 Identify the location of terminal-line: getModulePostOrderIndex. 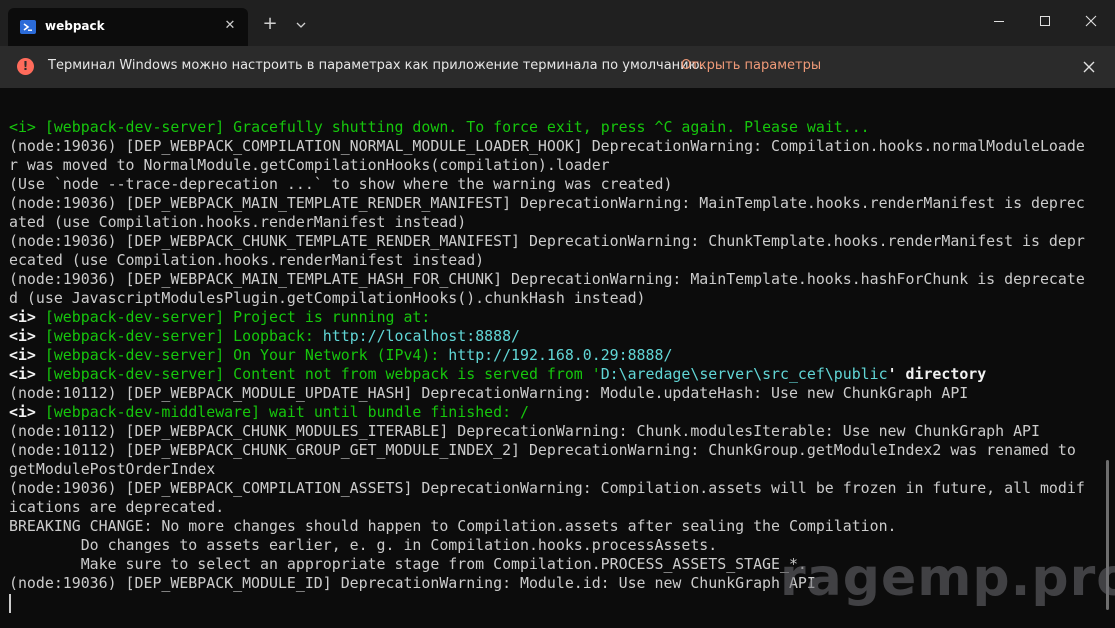
(547, 469).